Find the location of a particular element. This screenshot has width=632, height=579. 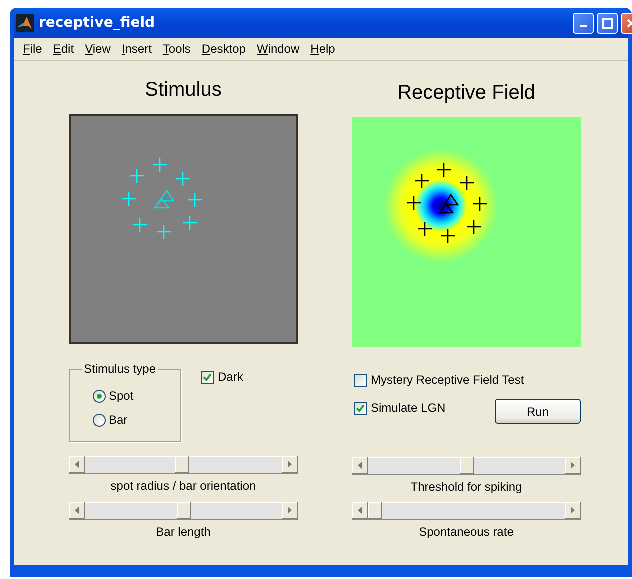

menu-item: Desktop is located at coordinates (224, 49).